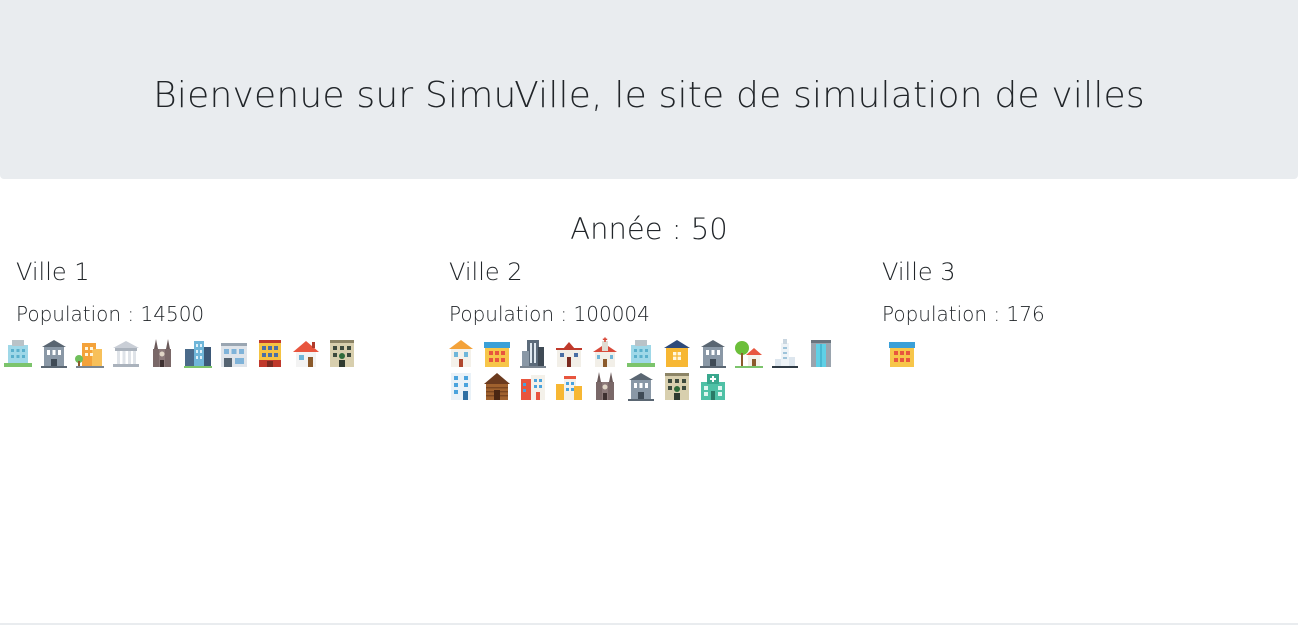 This screenshot has width=1298, height=625. What do you see at coordinates (53, 272) in the screenshot?
I see `city-name: Ville 1` at bounding box center [53, 272].